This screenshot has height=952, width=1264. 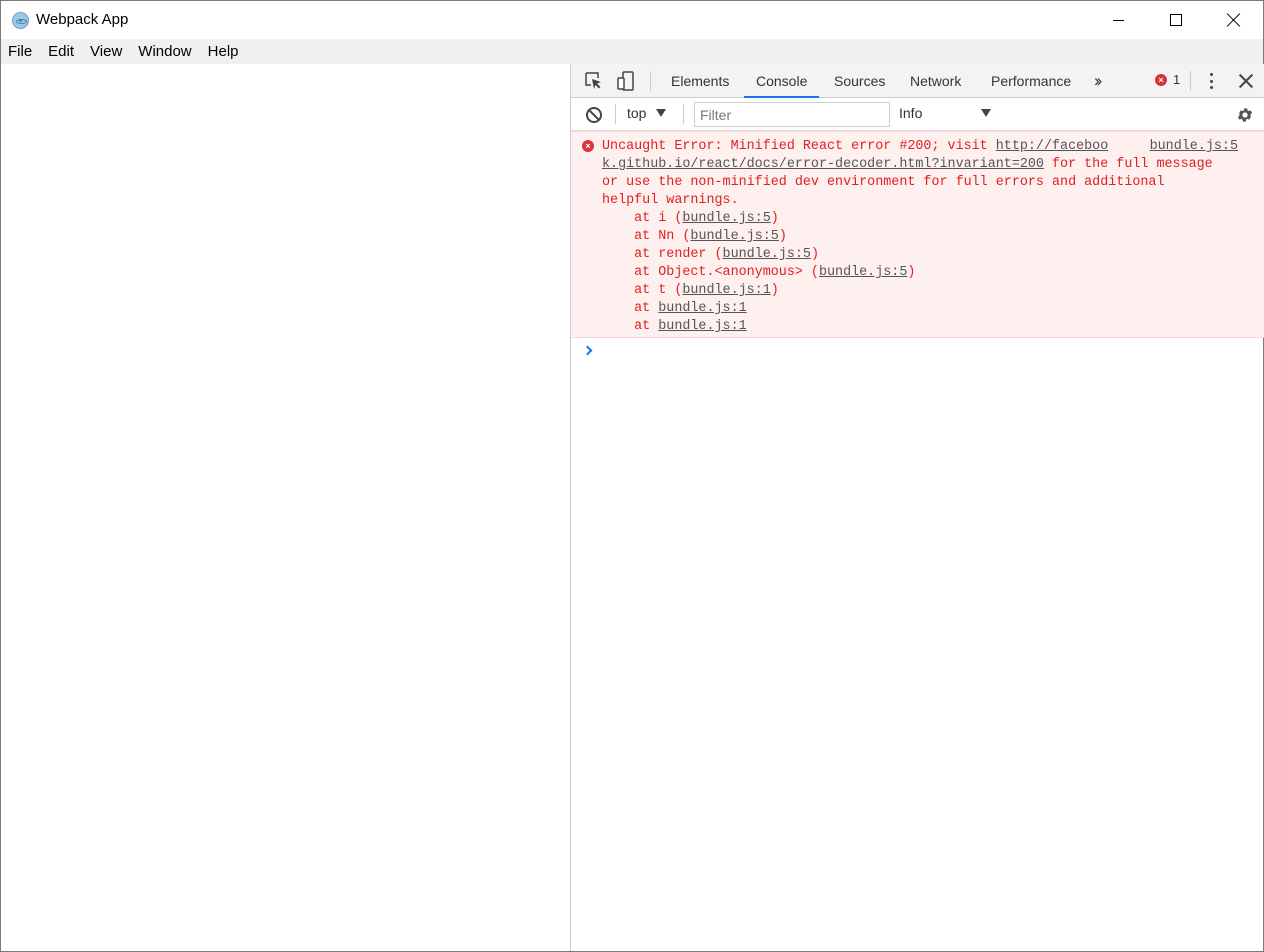 I want to click on tab-elements: Elements, so click(x=700, y=81).